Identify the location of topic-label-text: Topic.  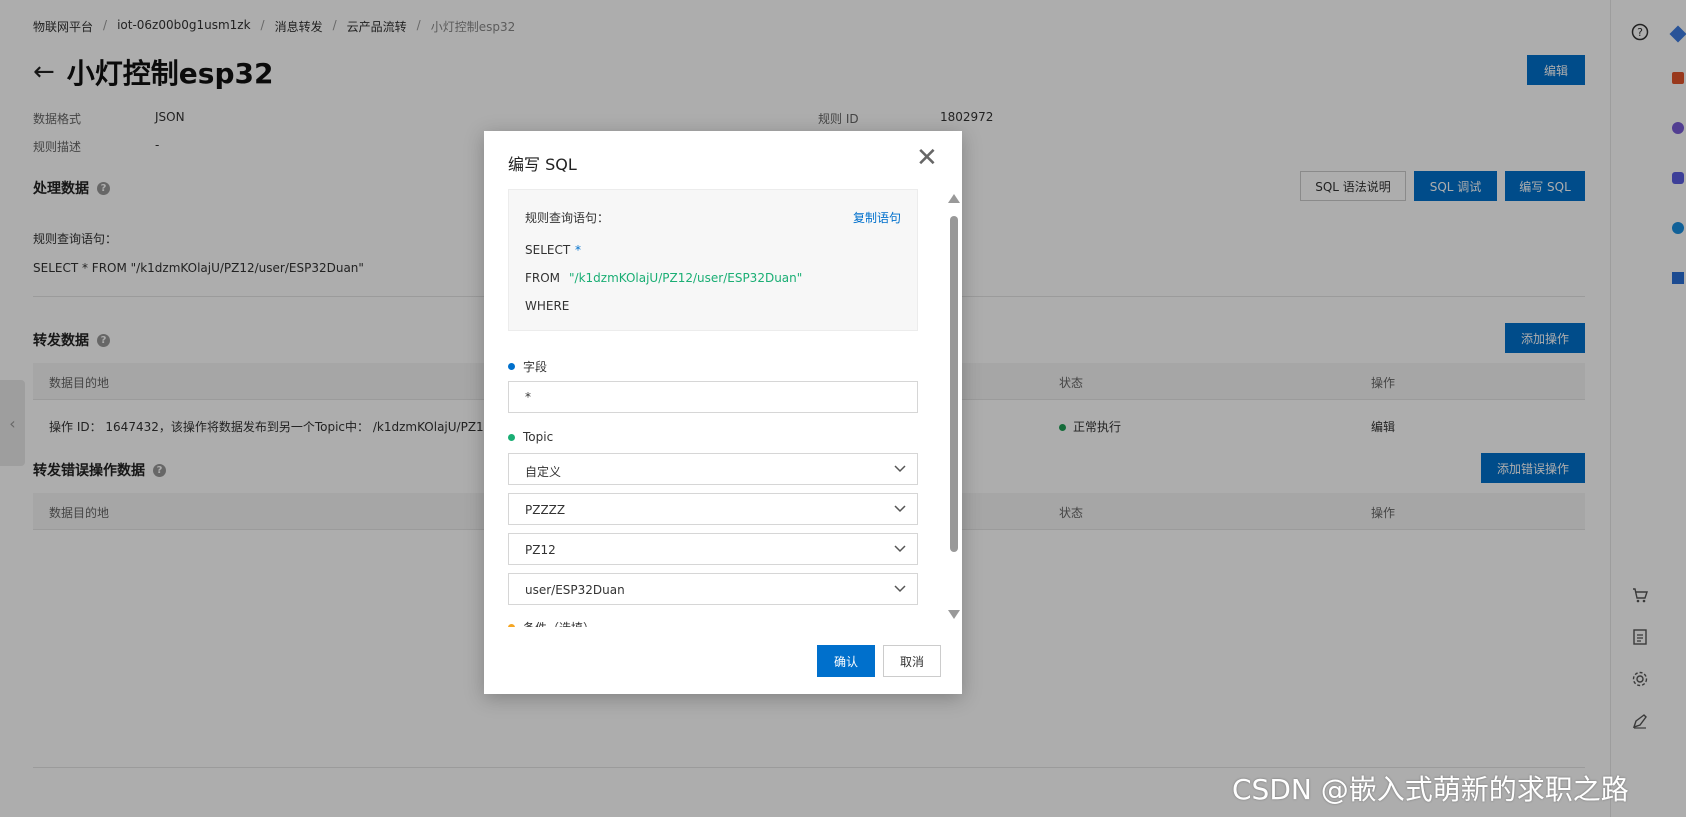
(538, 437).